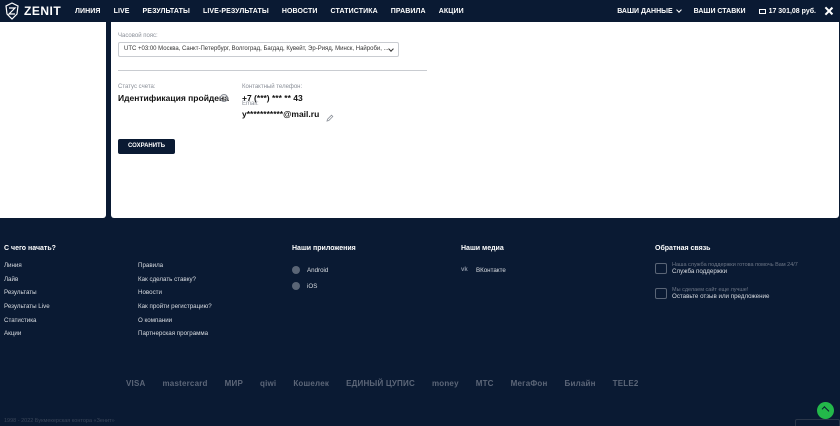  What do you see at coordinates (175, 296) in the screenshot?
I see `footer-link-news: Новости` at bounding box center [175, 296].